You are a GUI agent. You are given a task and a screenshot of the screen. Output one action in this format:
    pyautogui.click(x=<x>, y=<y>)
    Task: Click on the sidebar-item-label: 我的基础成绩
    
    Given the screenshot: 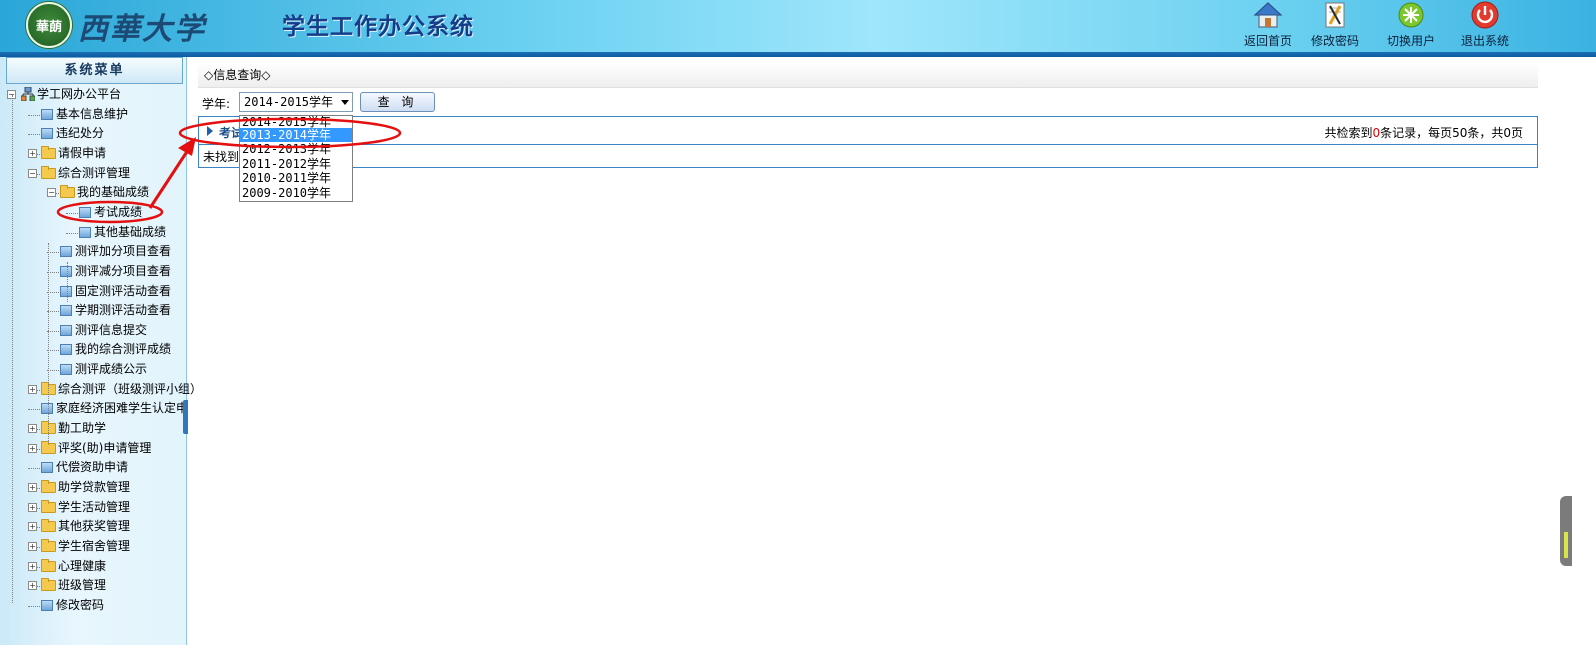 What is the action you would take?
    pyautogui.click(x=113, y=192)
    